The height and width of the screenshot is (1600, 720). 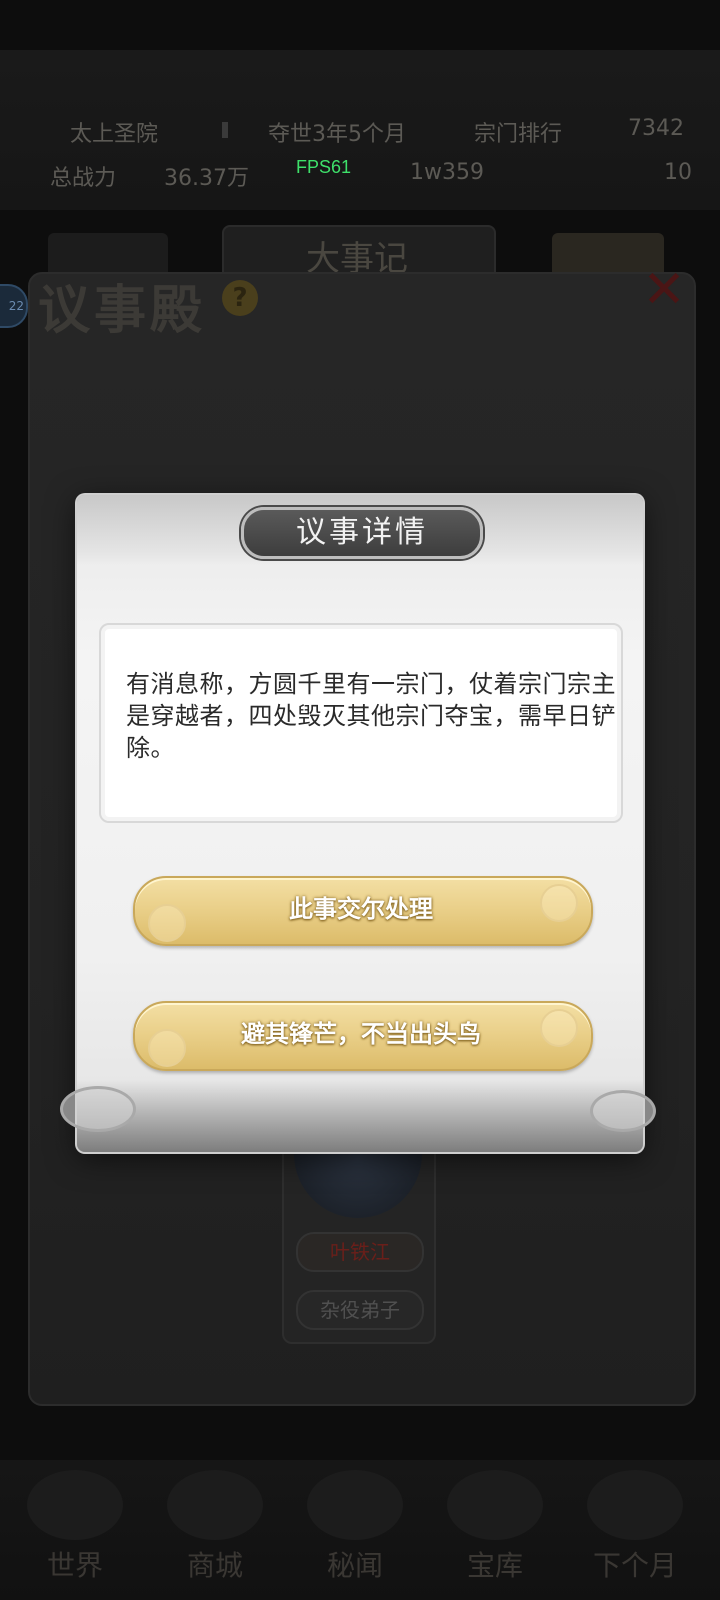 I want to click on choice-button-avoid-label: 避其锋芒，不当出头鸟, so click(x=361, y=1034).